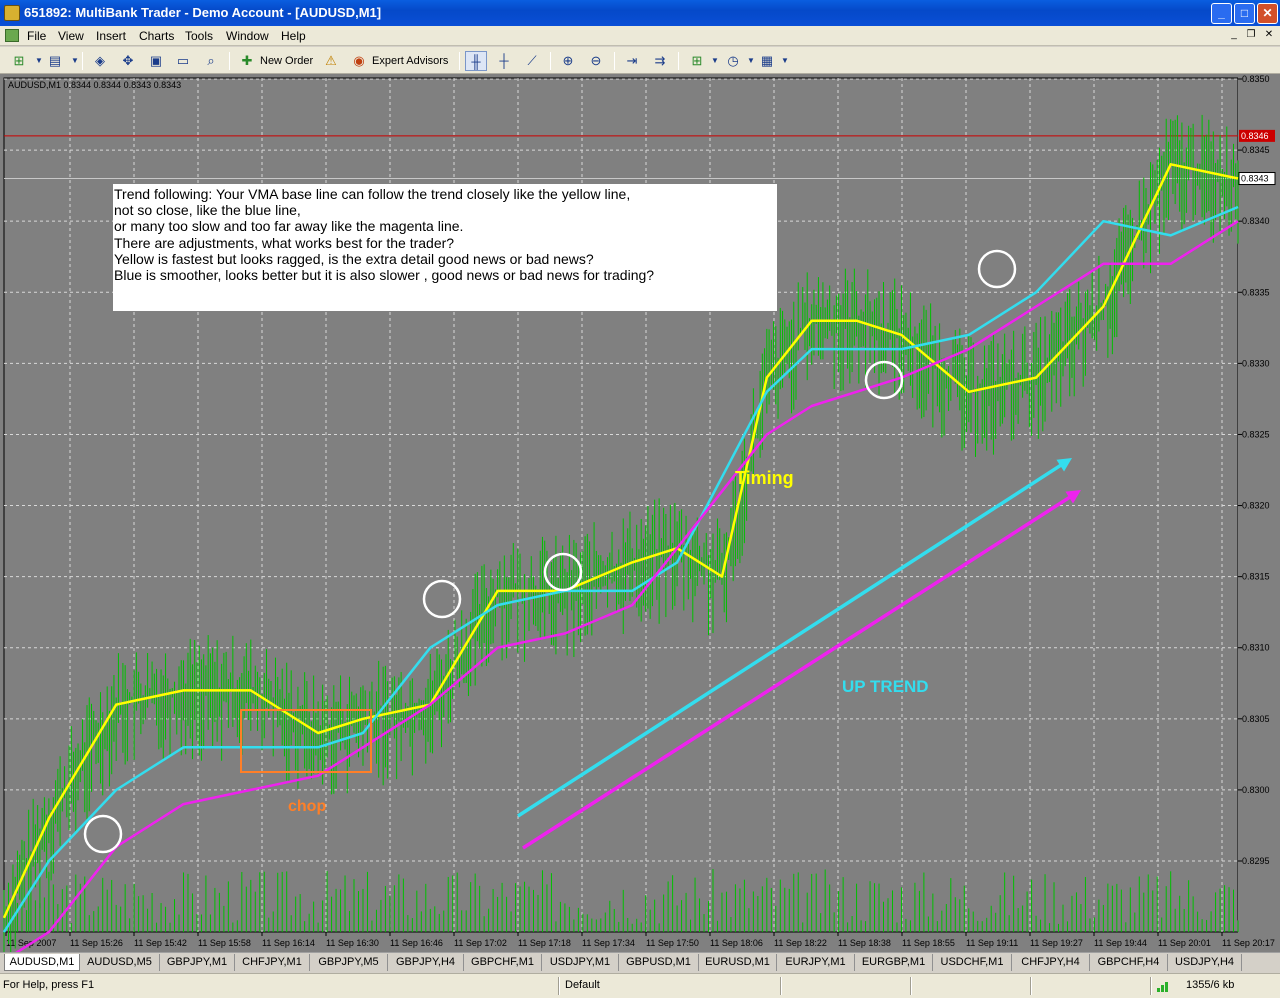 The height and width of the screenshot is (998, 1280). I want to click on chart-tab: USDJPY,H4, so click(1205, 962).